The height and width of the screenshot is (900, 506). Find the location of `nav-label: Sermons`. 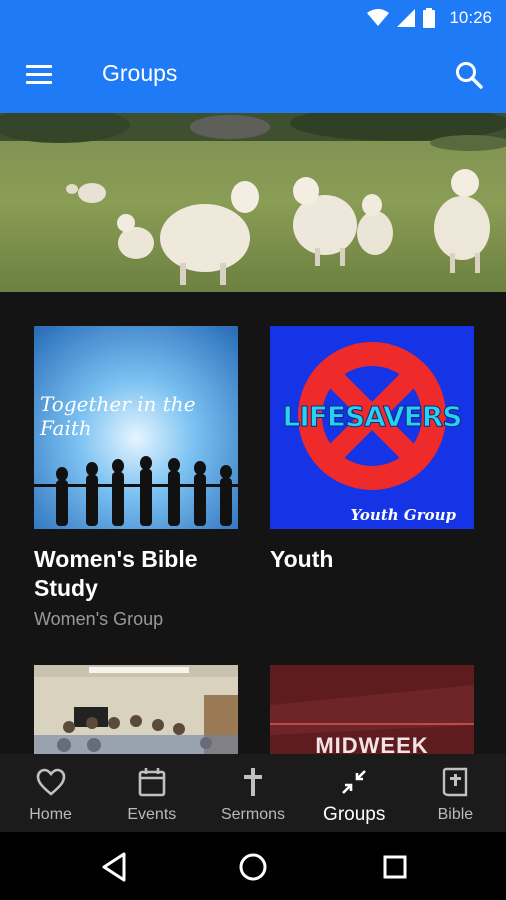

nav-label: Sermons is located at coordinates (253, 814).